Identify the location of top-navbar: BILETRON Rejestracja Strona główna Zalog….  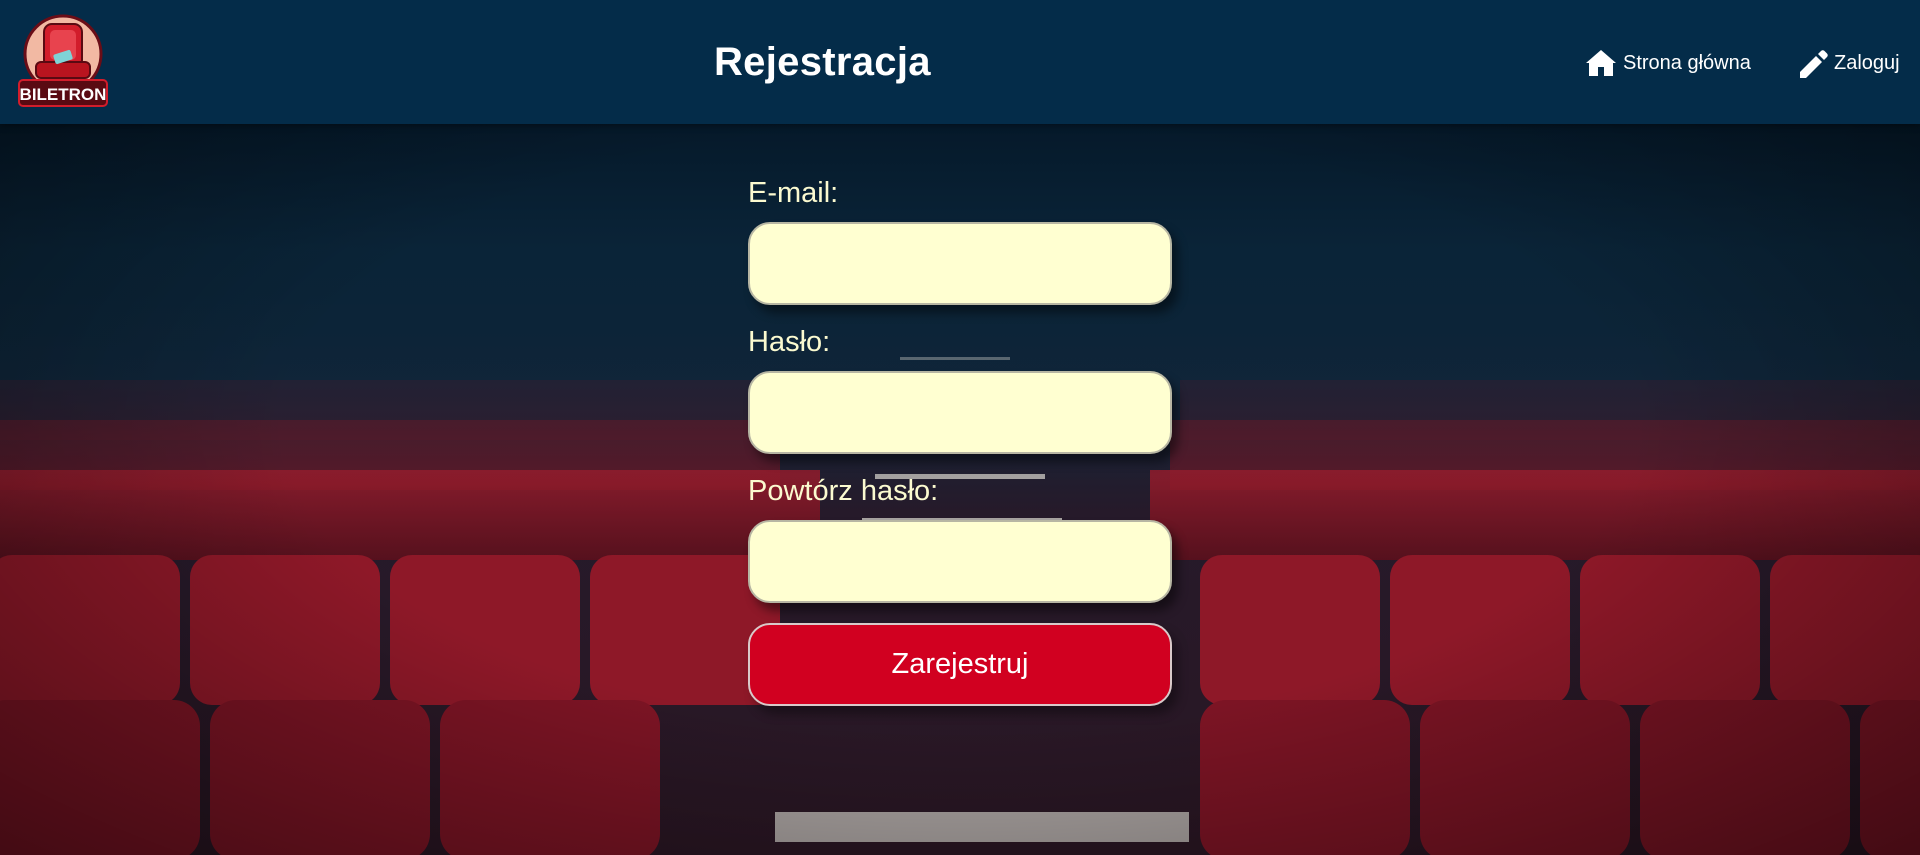
(960, 62).